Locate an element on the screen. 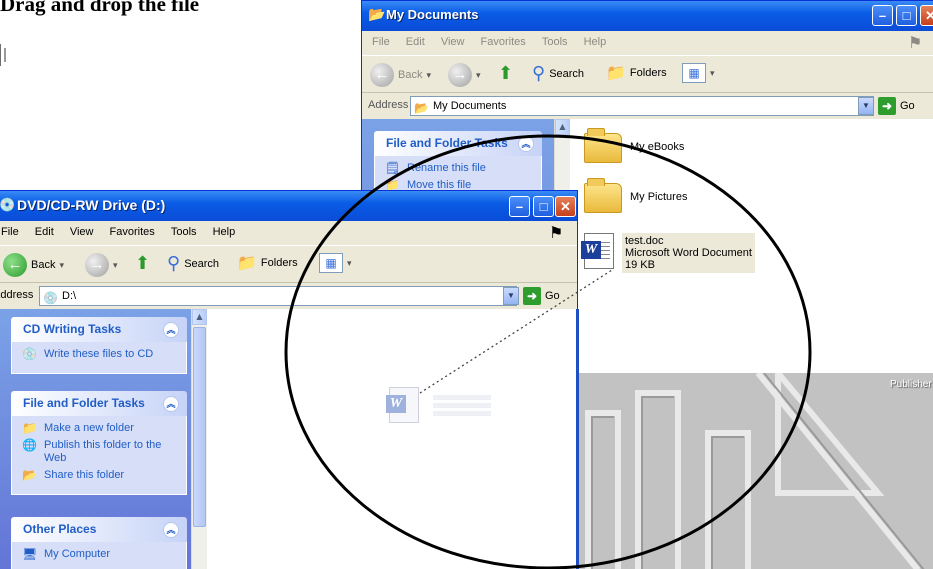  panel-body: 💿 Write these files to CD is located at coordinates (99, 358).